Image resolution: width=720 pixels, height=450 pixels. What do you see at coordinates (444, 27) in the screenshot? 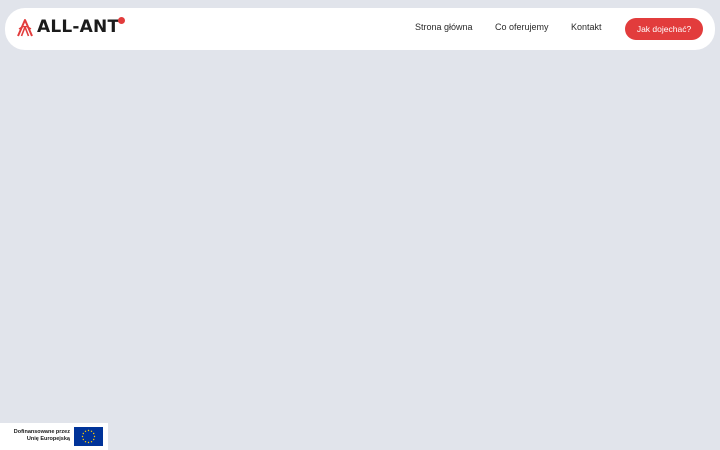
I see `nav-home-link: Strona główna` at bounding box center [444, 27].